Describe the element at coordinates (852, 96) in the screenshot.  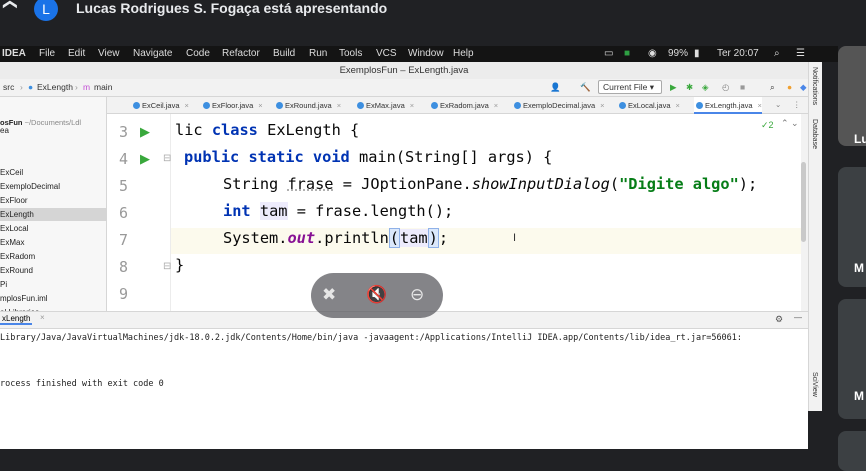
I see `participant-tile: Lu` at that location.